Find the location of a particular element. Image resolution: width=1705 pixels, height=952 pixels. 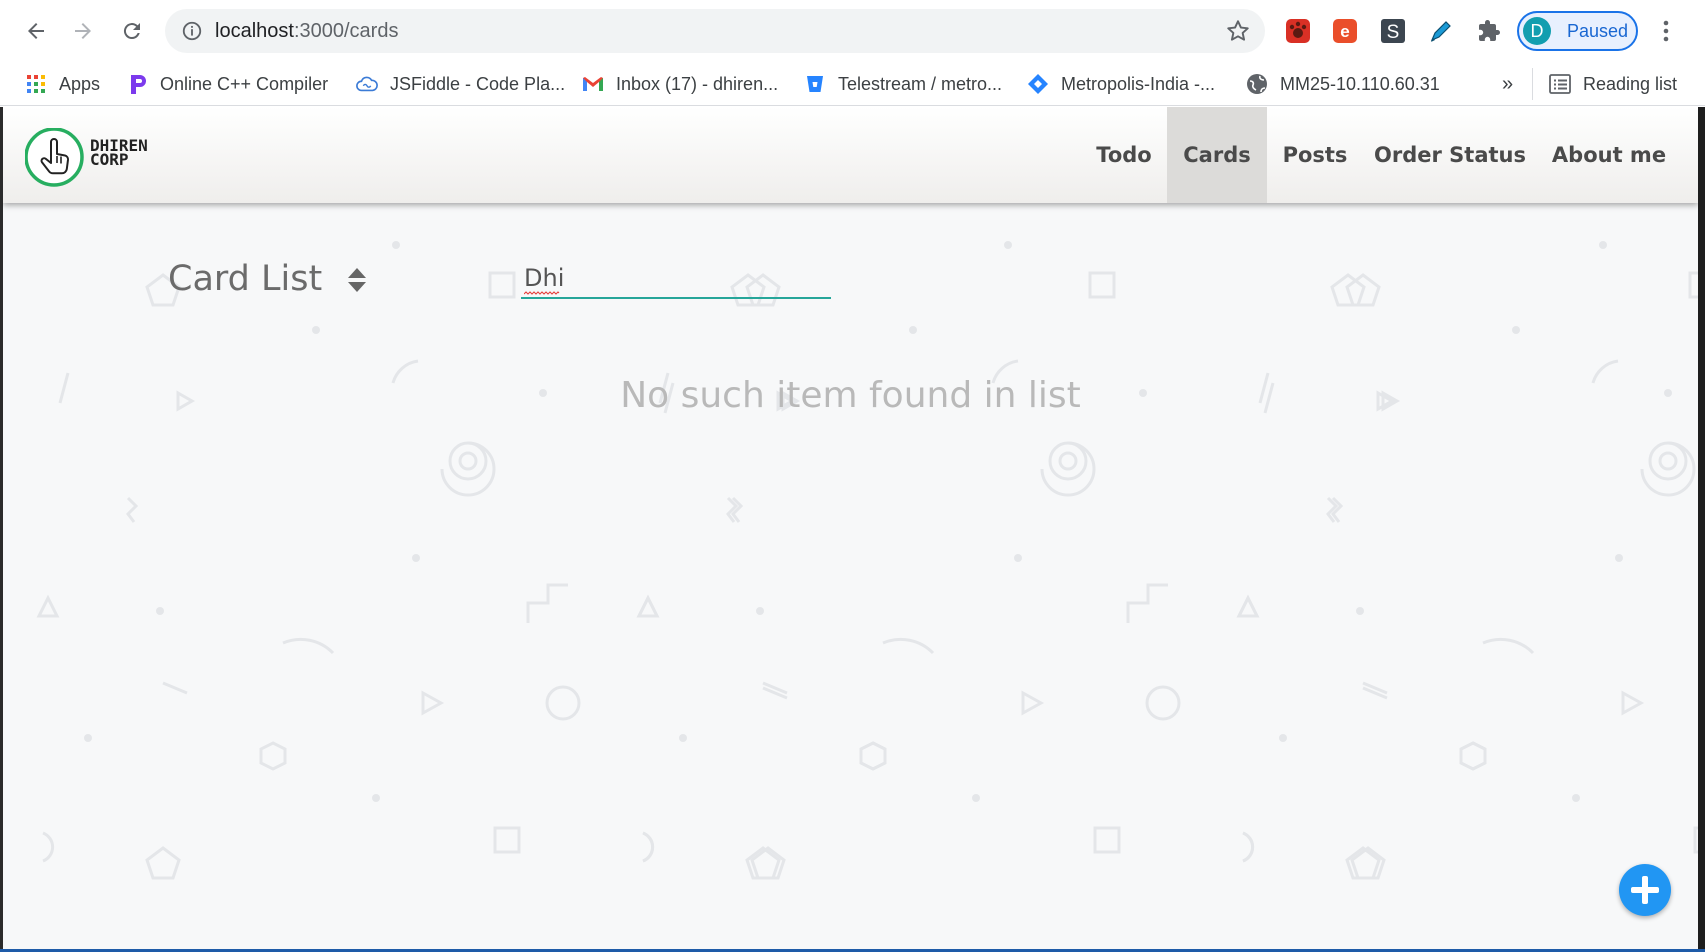

bookmark-online-cpp-compiler: Online C++ Compiler is located at coordinates (227, 84).